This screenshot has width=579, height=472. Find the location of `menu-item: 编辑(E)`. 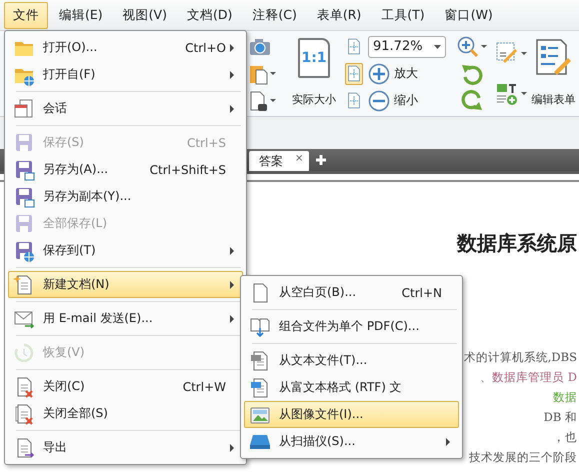

menu-item: 编辑(E) is located at coordinates (81, 15).